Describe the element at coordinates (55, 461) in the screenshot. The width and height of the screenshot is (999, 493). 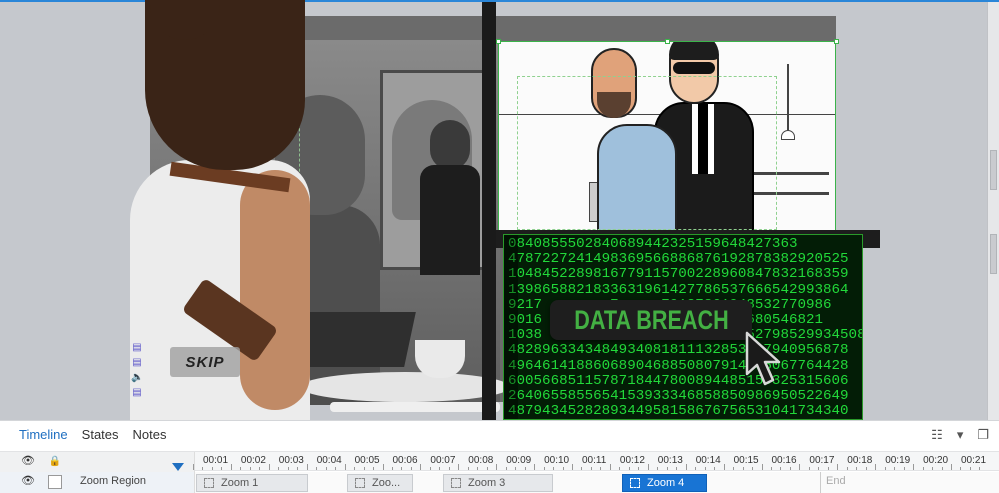
I see `lock-icon: 🔒` at that location.